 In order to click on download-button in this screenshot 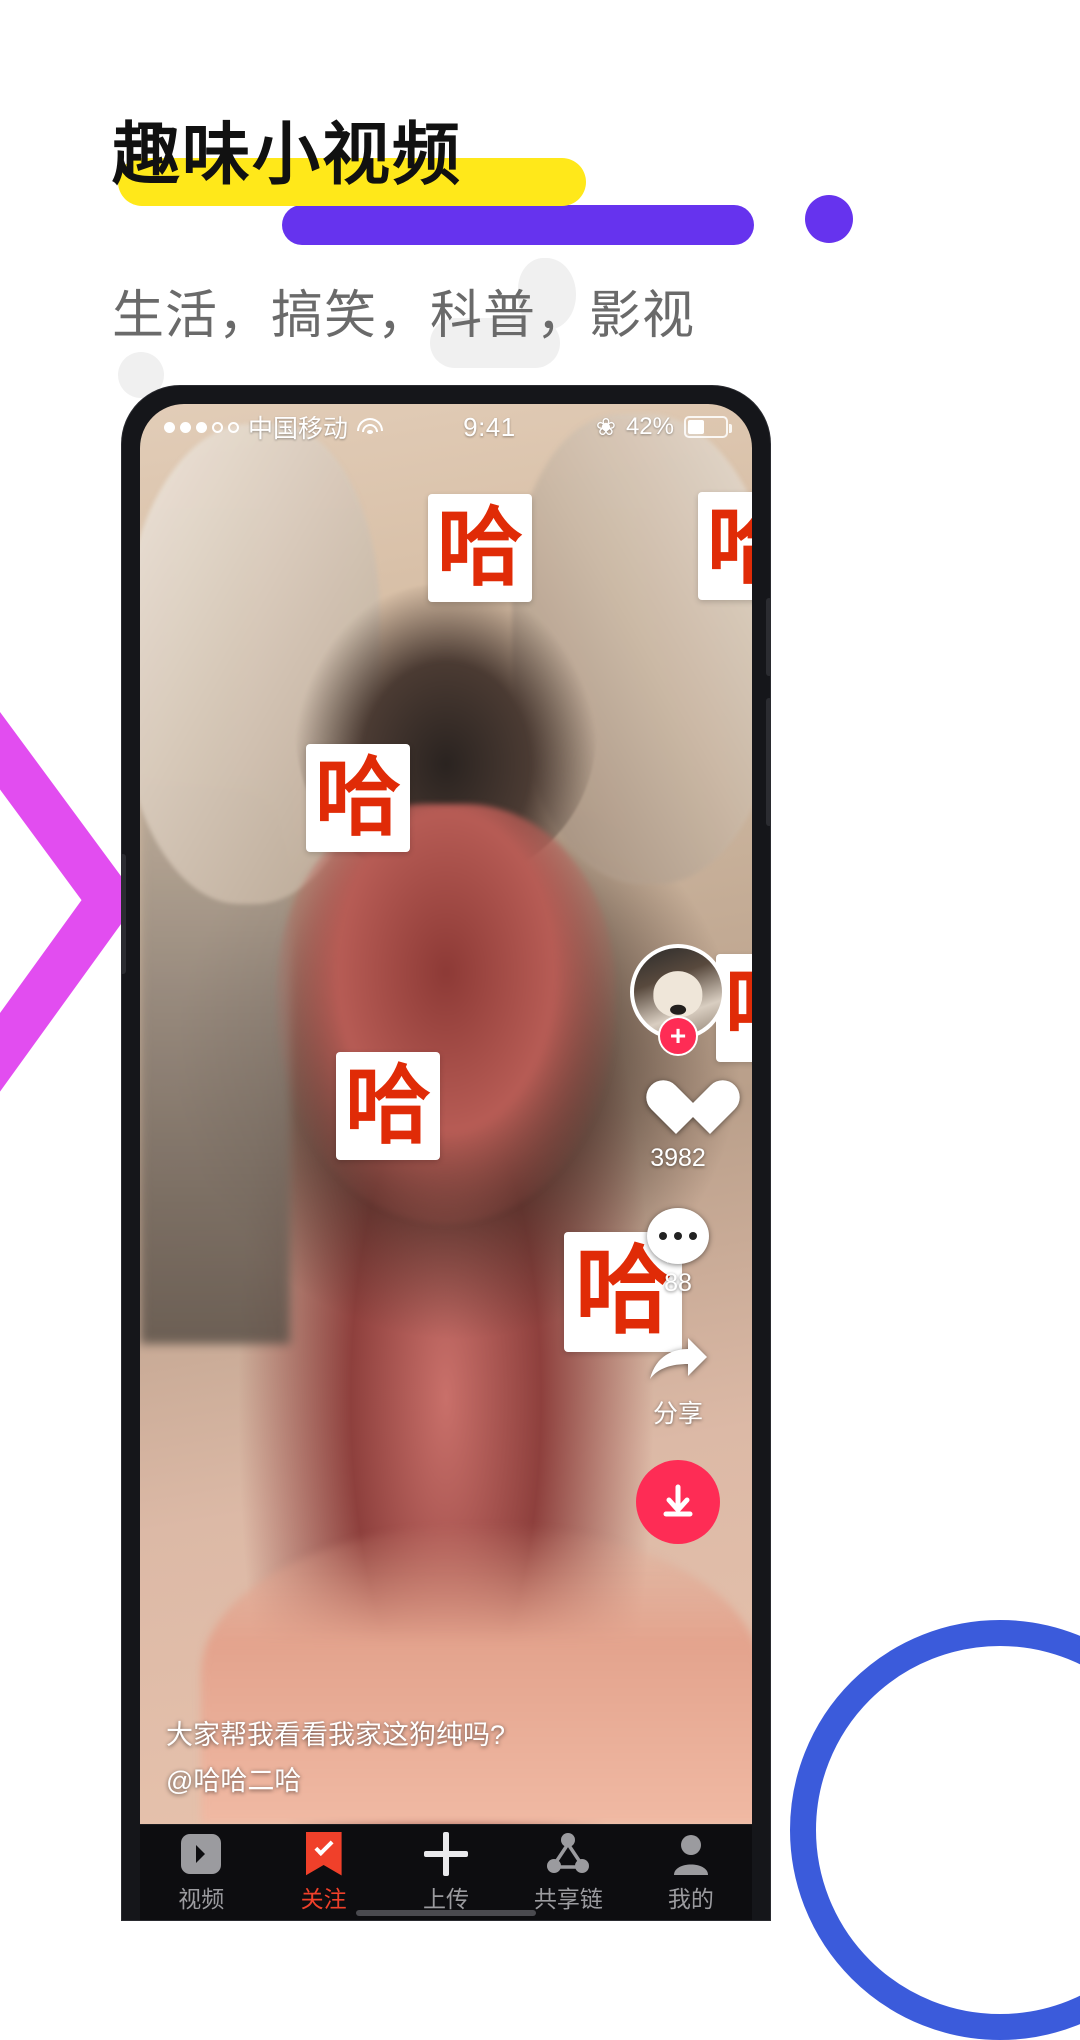, I will do `click(678, 1502)`.